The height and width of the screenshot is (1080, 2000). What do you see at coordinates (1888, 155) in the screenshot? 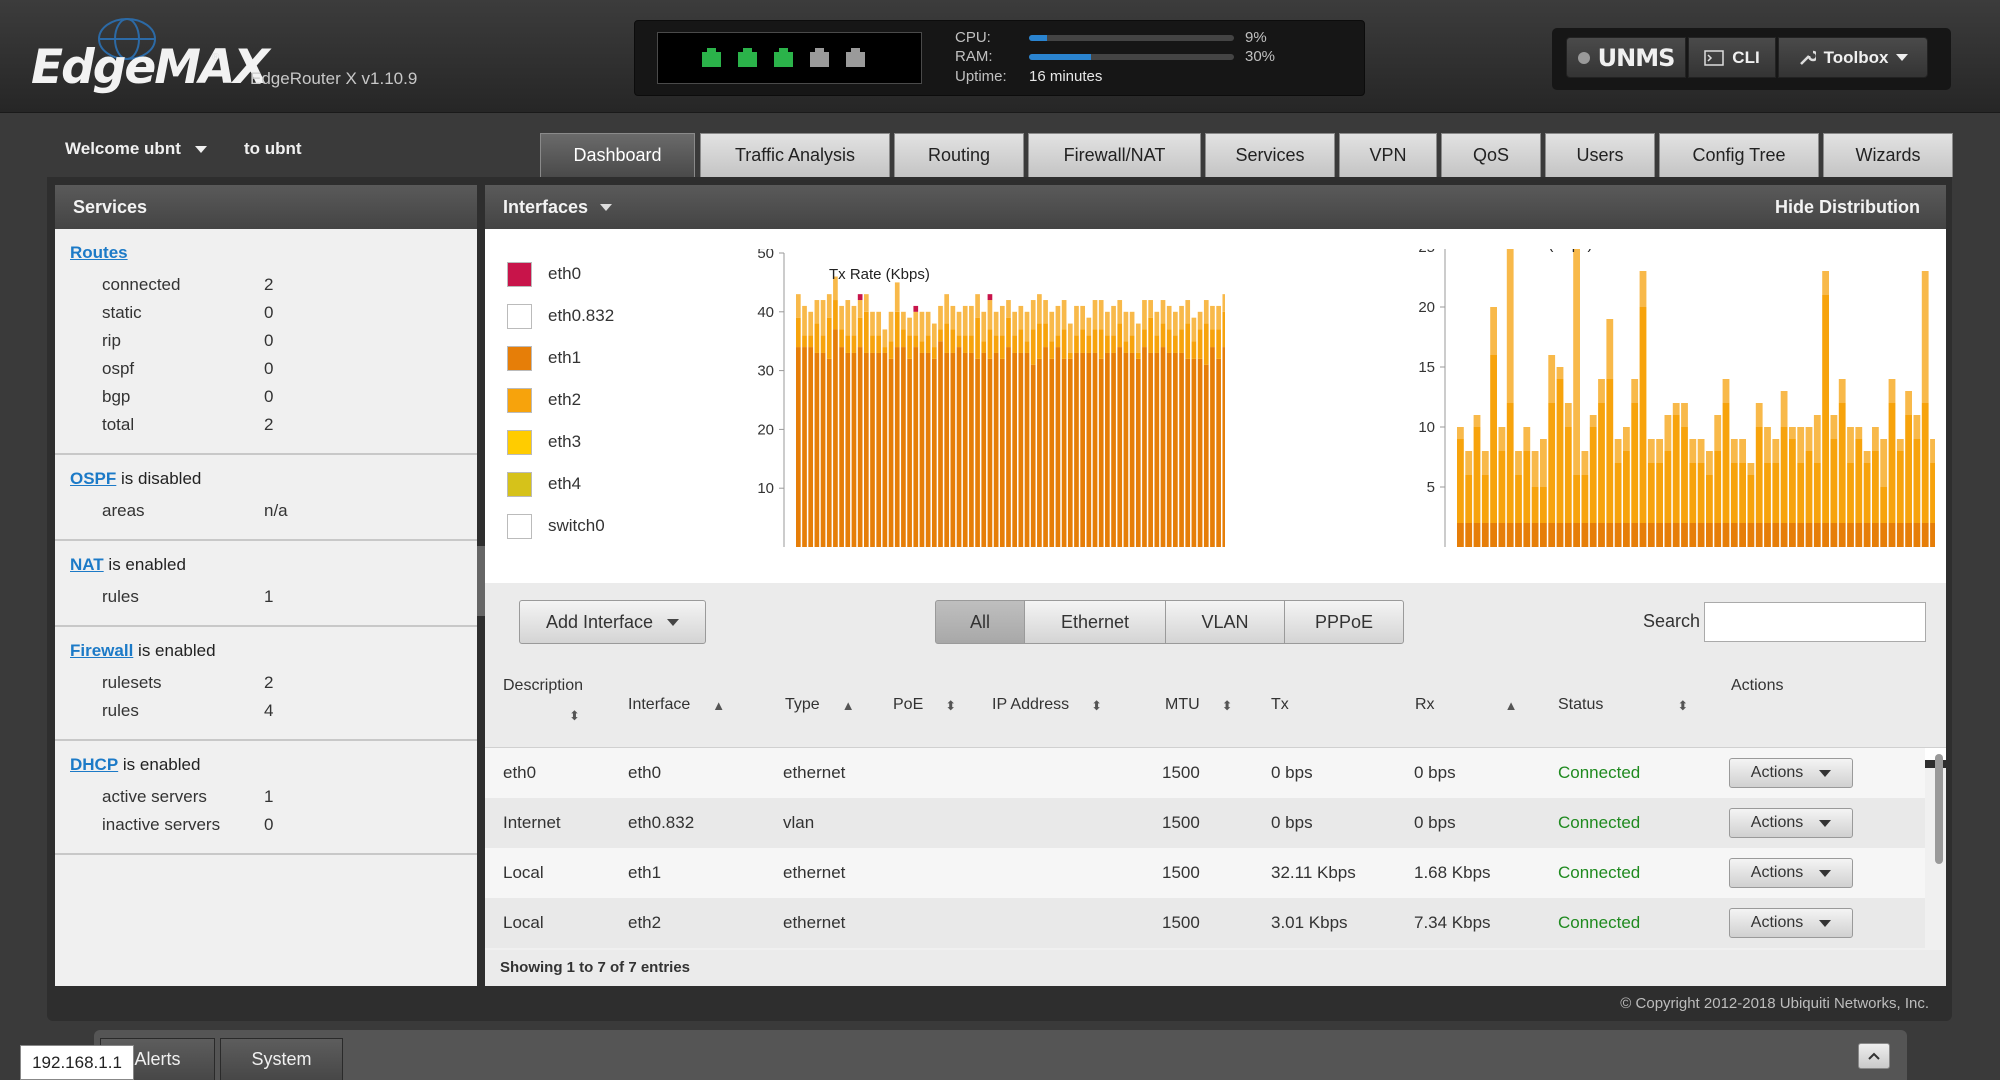
I see `tab-wizards: Wizards` at bounding box center [1888, 155].